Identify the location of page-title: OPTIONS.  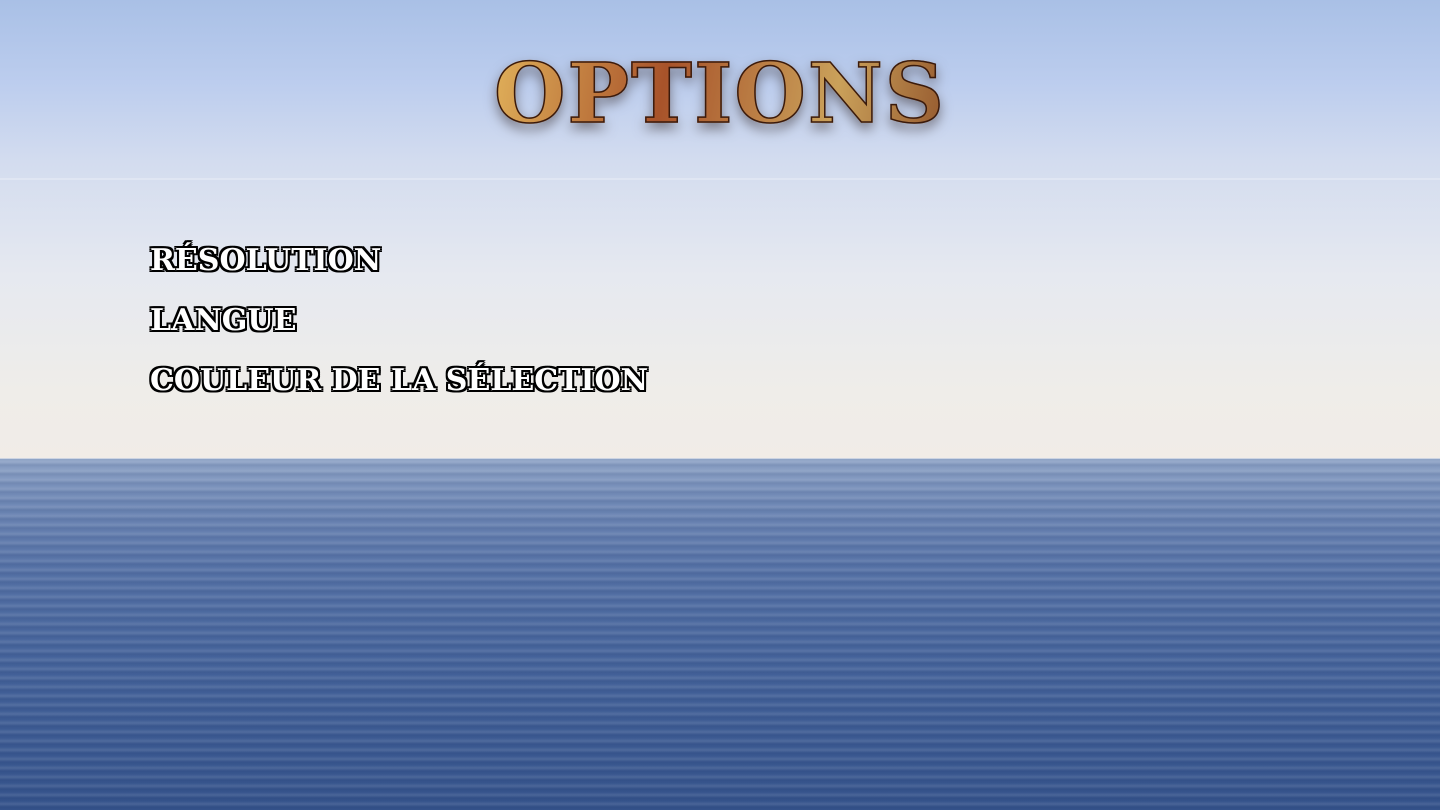
(720, 94).